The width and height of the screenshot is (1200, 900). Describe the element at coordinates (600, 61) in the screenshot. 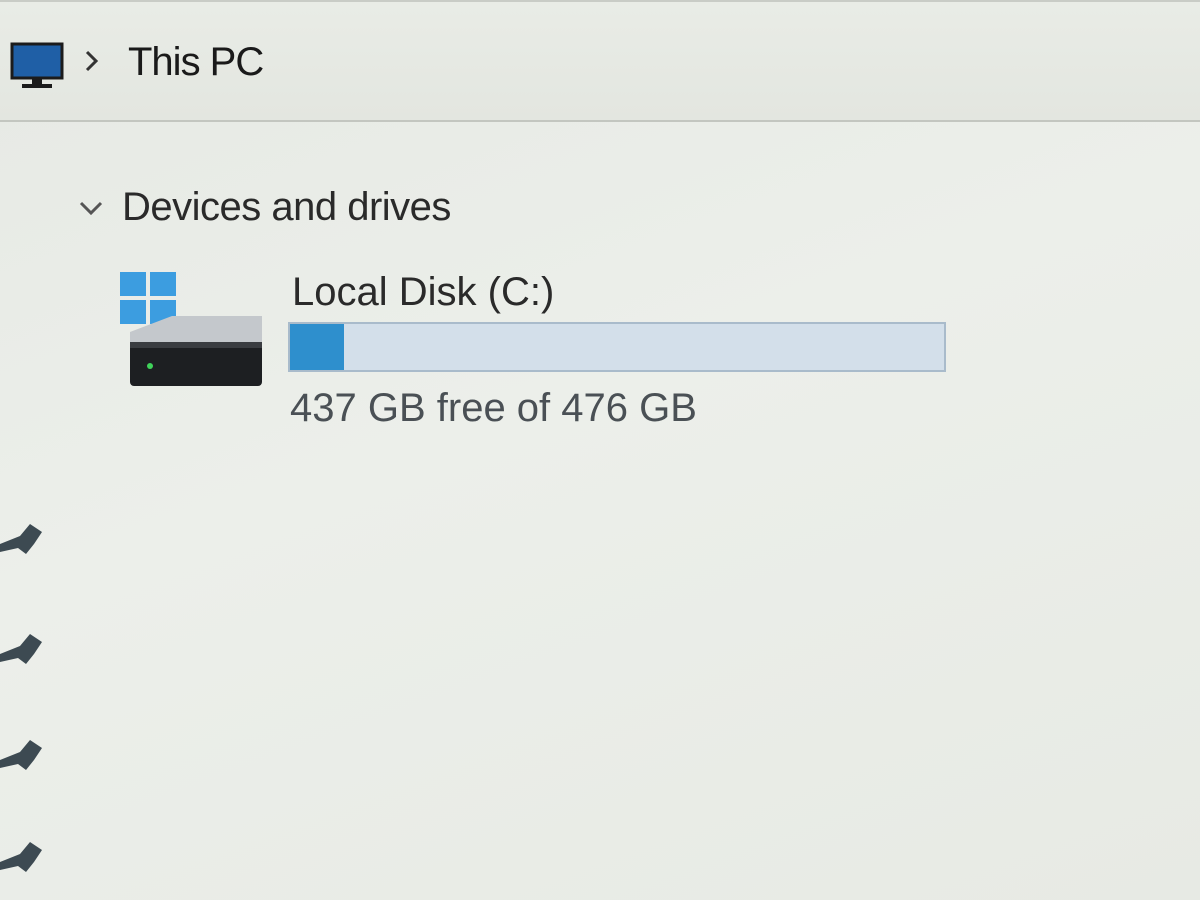

I see `address-bar: This PC` at that location.